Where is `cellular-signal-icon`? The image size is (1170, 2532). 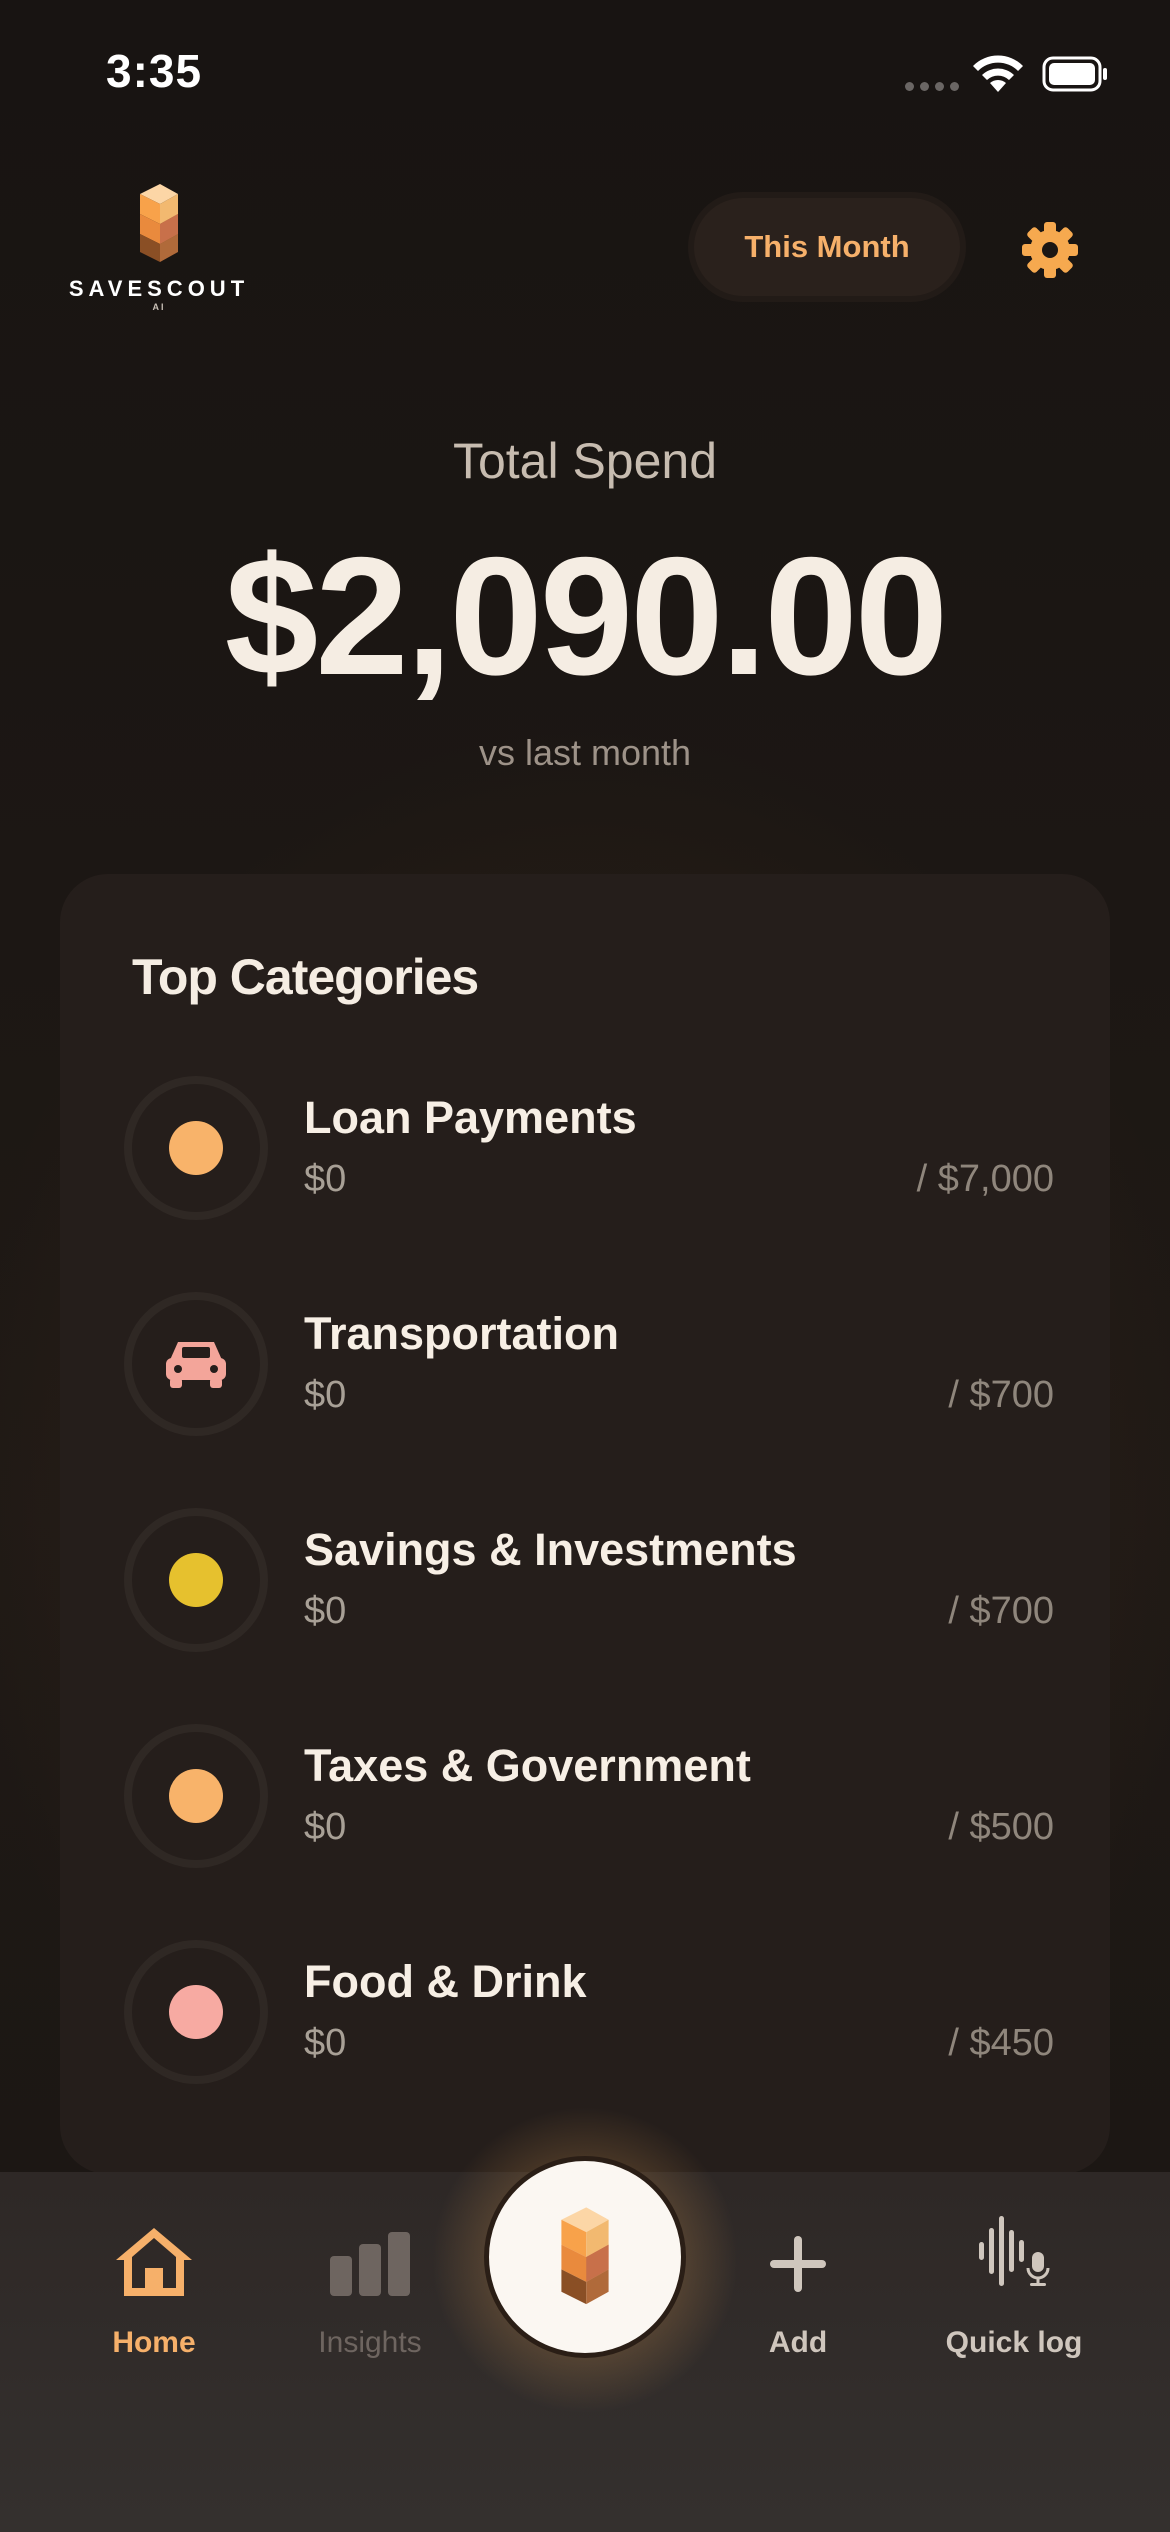
cellular-signal-icon is located at coordinates (932, 88).